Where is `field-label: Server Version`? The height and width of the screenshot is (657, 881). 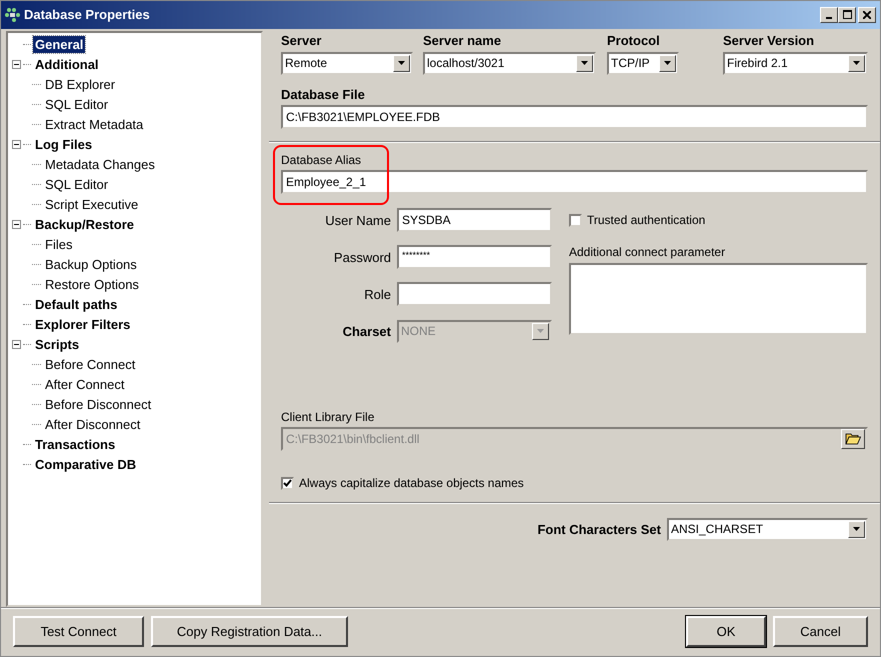 field-label: Server Version is located at coordinates (769, 40).